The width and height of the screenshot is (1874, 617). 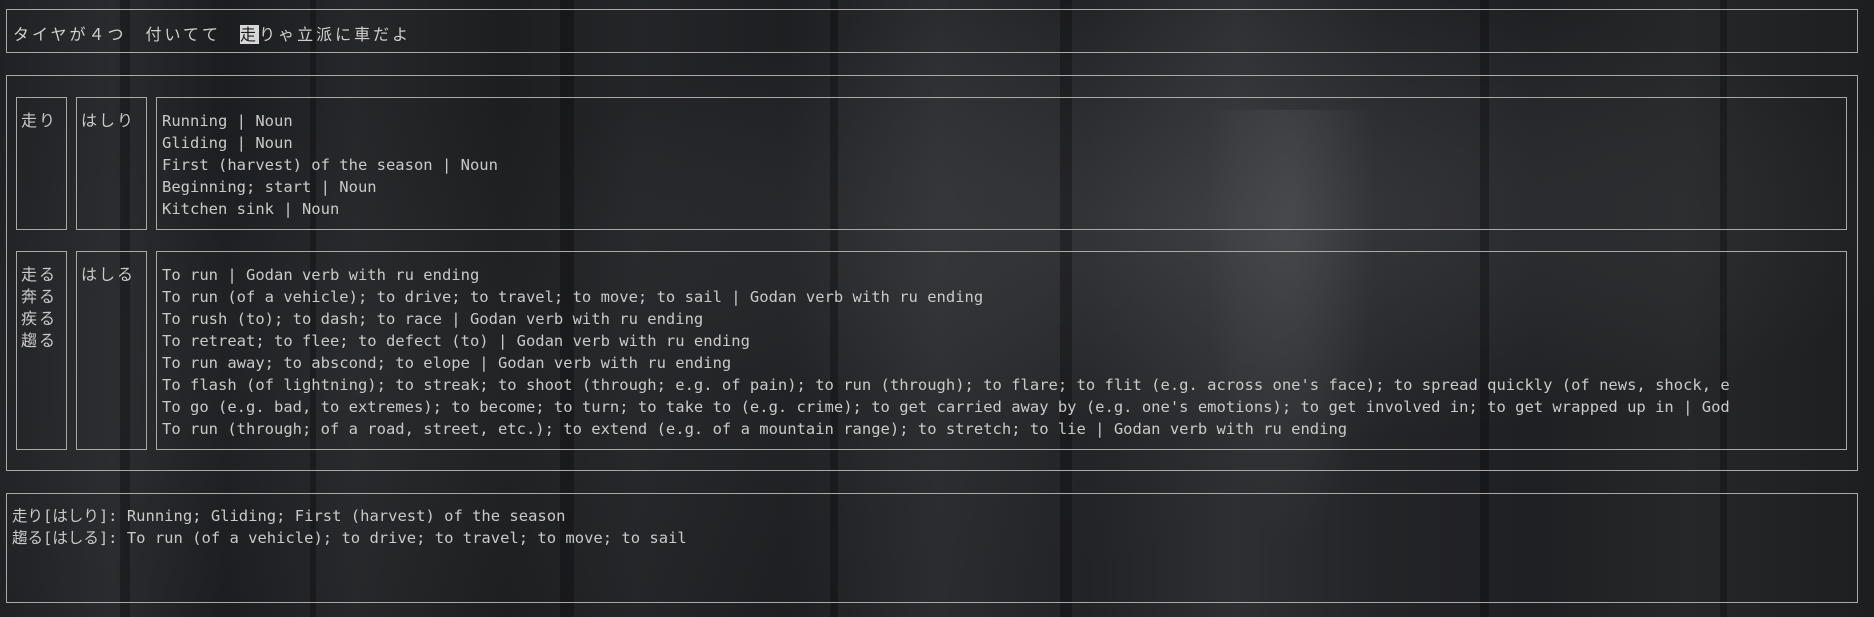 I want to click on selected-character: 走, so click(x=250, y=34).